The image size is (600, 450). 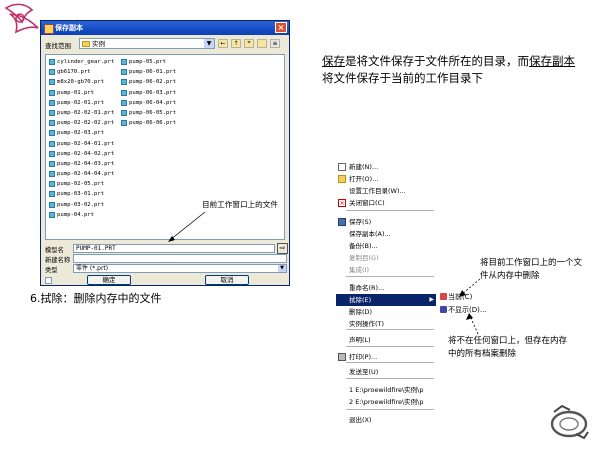 What do you see at coordinates (227, 280) in the screenshot?
I see `cancel-button: 取消` at bounding box center [227, 280].